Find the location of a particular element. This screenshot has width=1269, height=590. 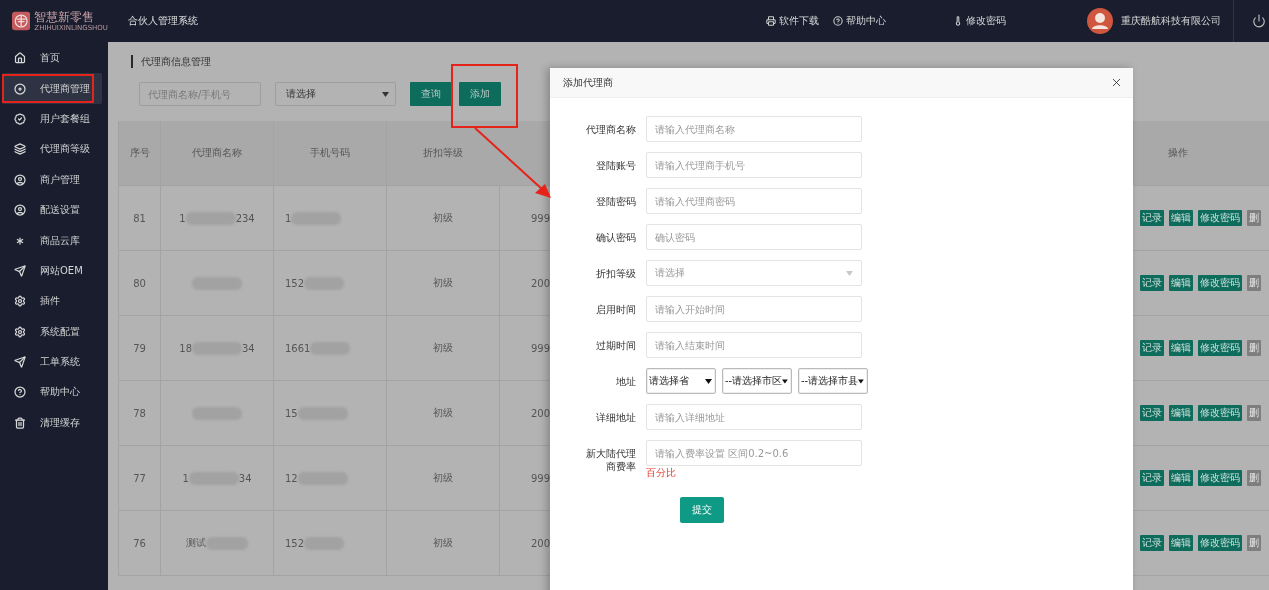

breadcrumb: 代理商信息管理 is located at coordinates (171, 61).